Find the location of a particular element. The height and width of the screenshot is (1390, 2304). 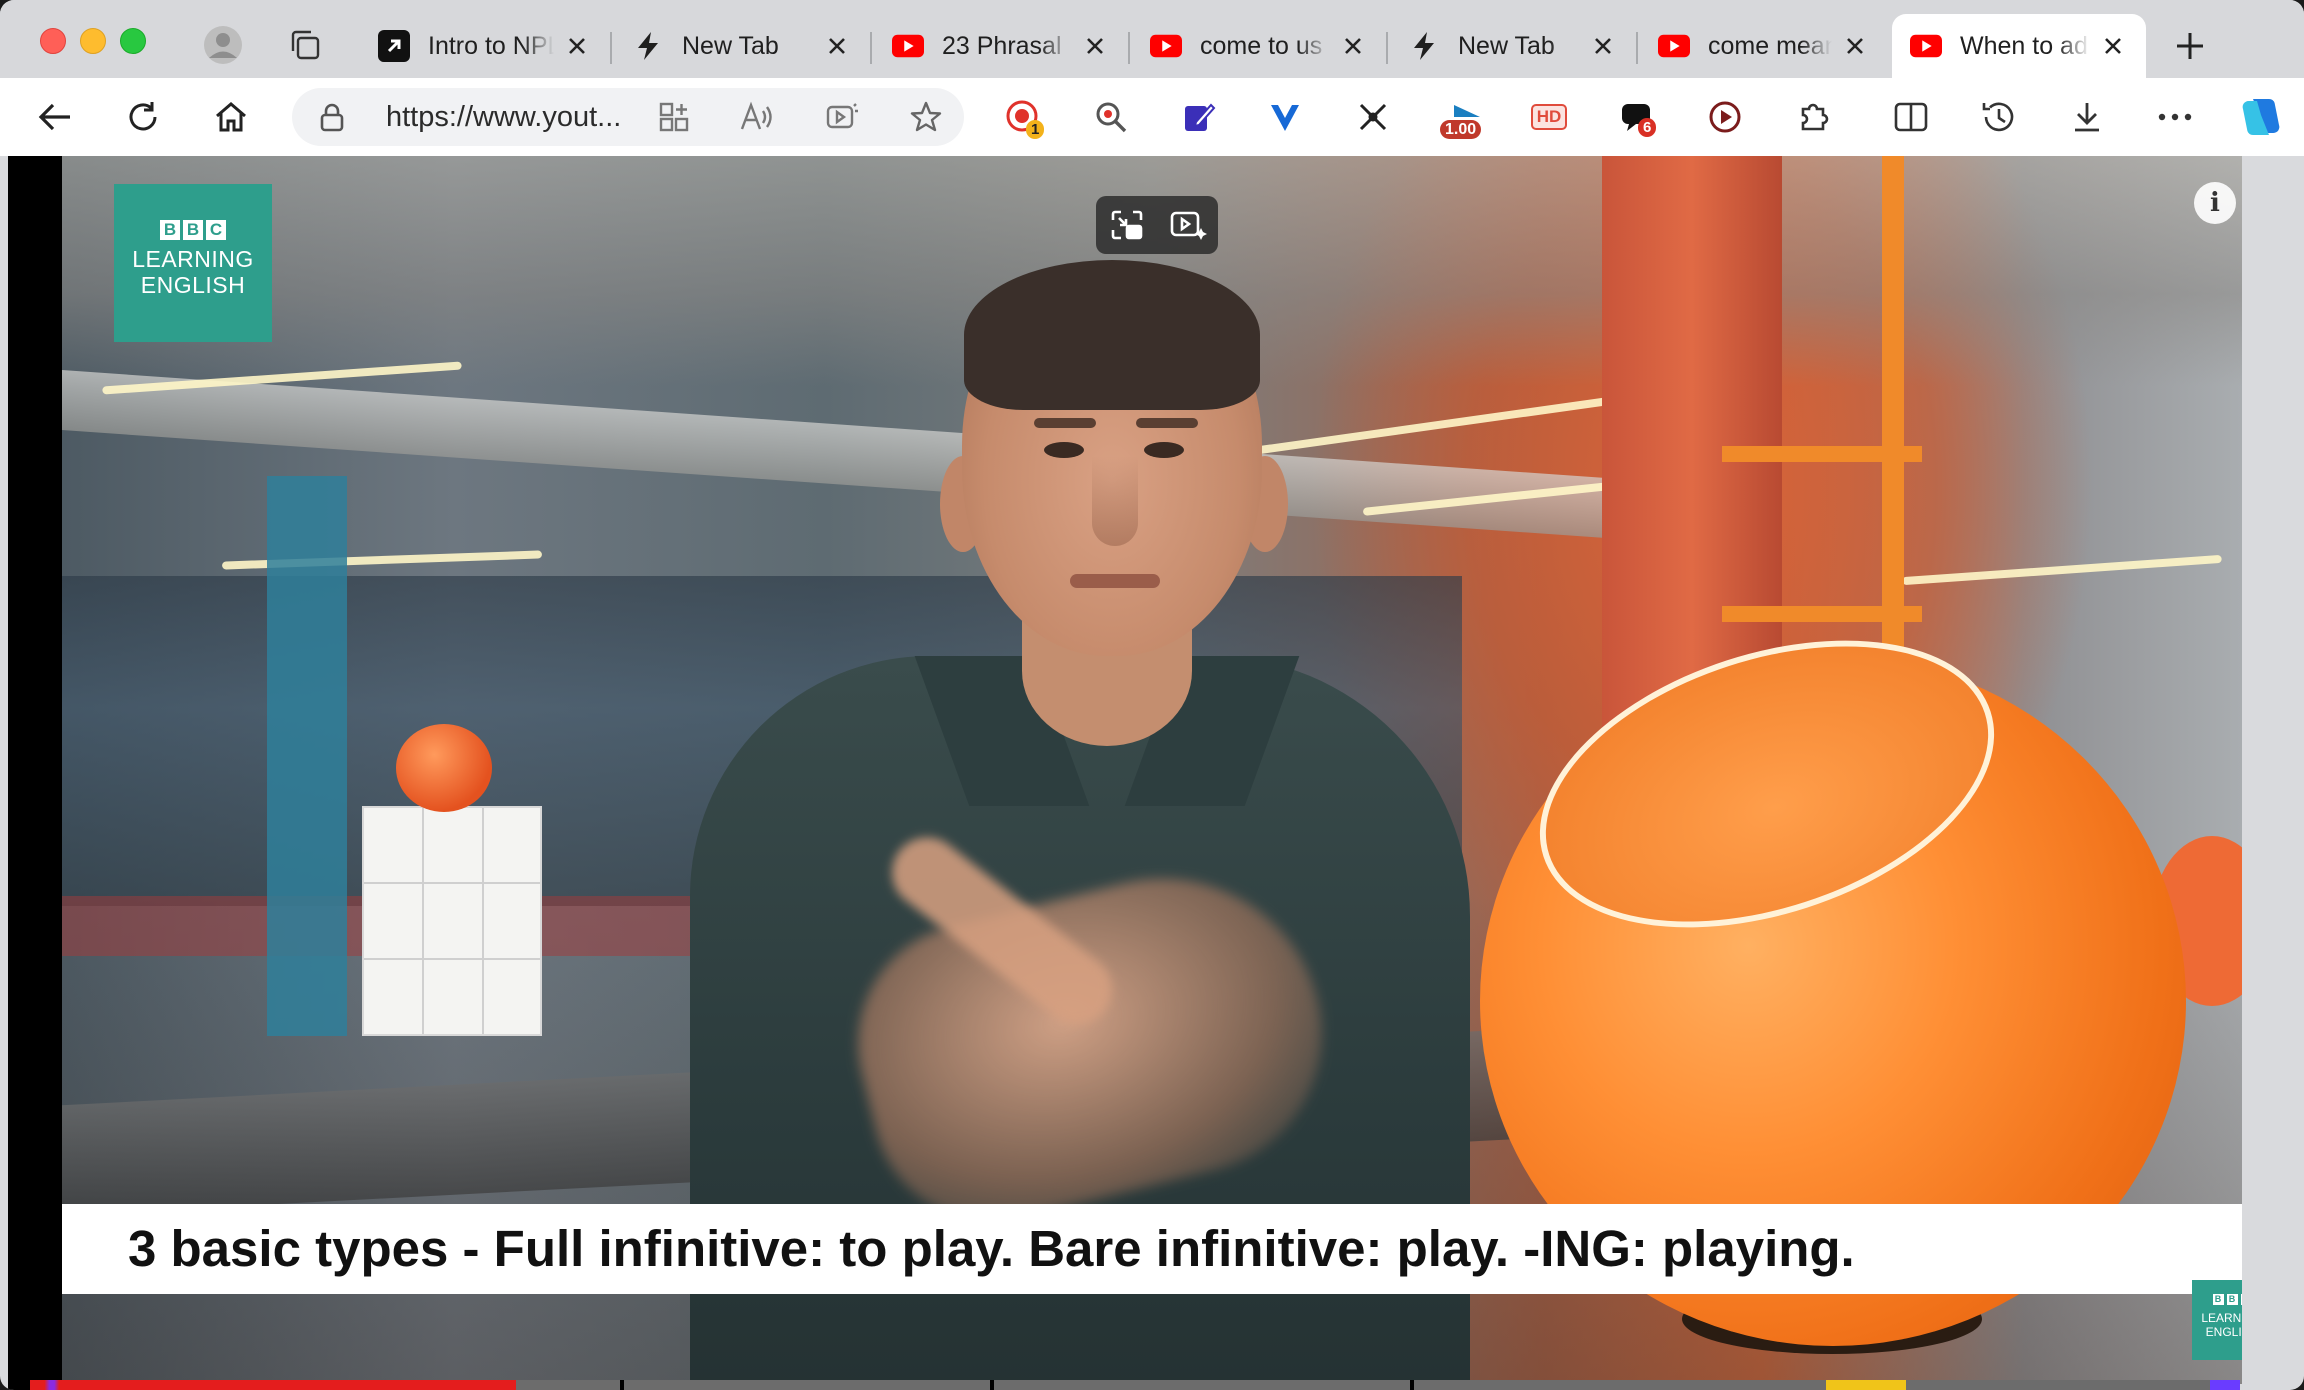

bbc-block: C is located at coordinates (2241, 1299).